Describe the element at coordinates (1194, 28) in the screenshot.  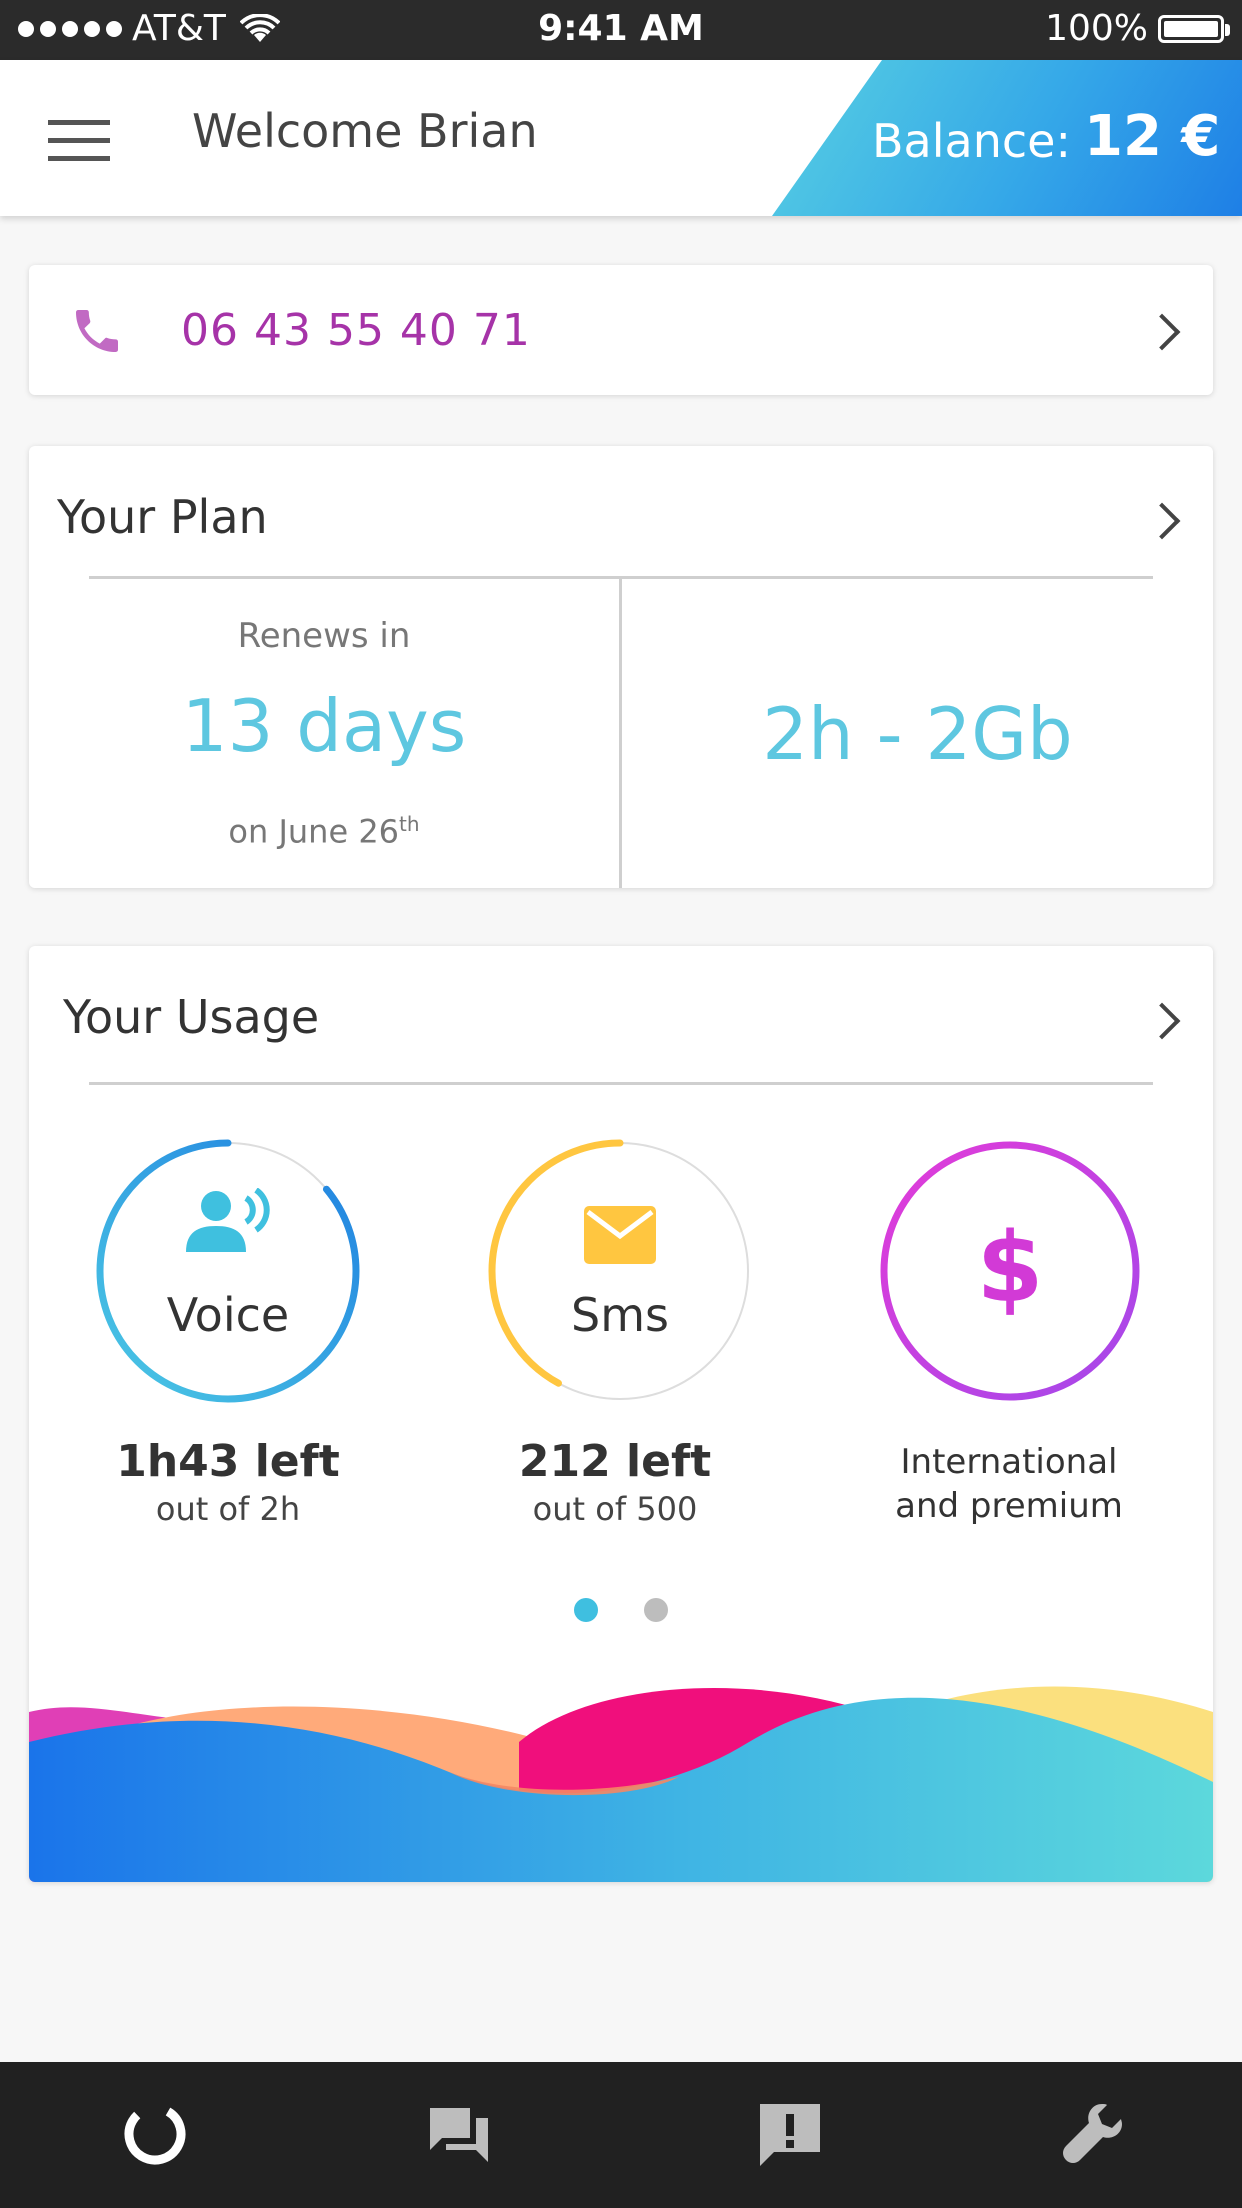
I see `battery-icon` at that location.